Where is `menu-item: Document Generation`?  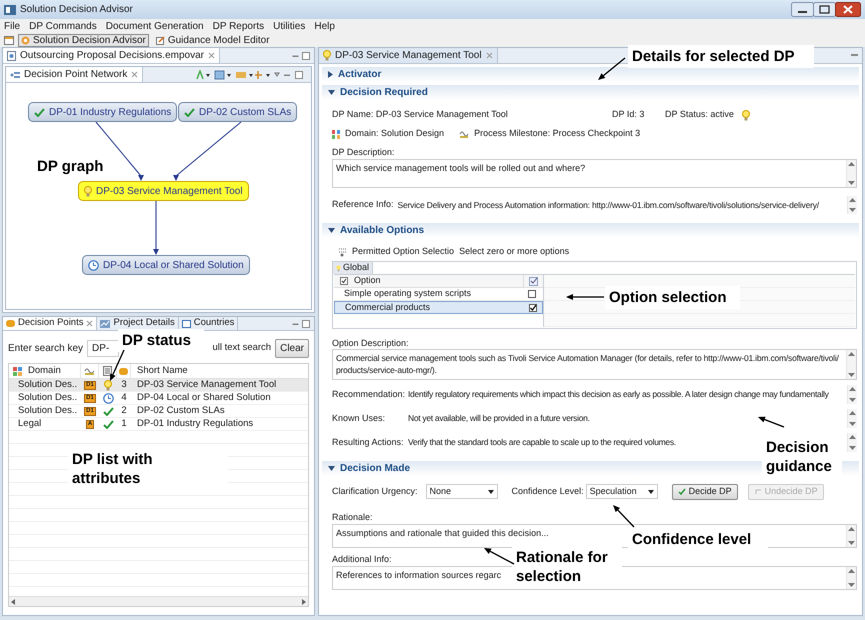 menu-item: Document Generation is located at coordinates (155, 26).